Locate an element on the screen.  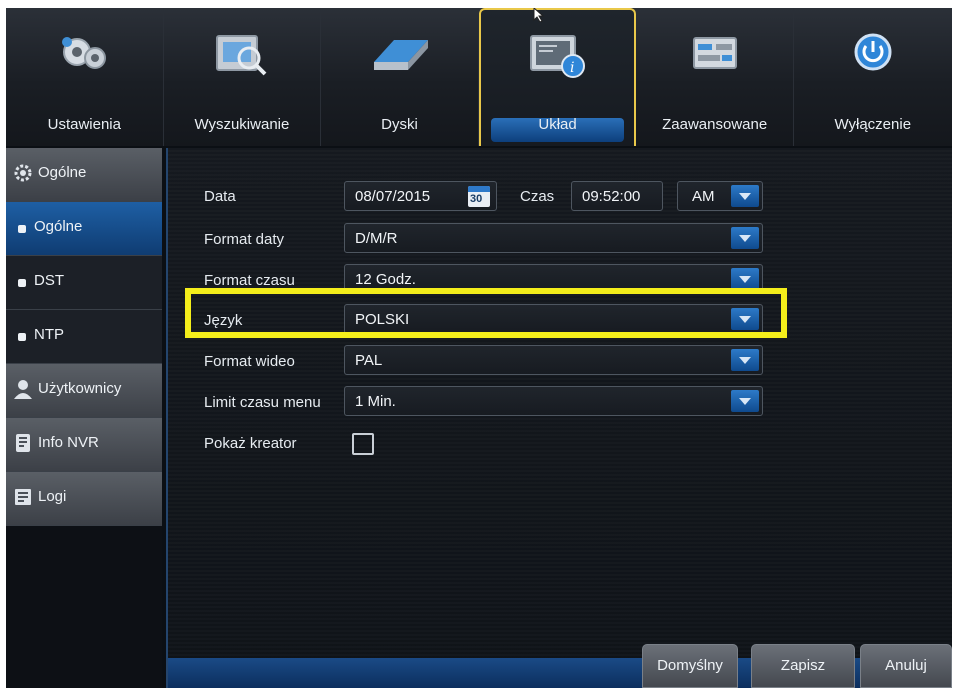
tab-disks: Dyski is located at coordinates (400, 77).